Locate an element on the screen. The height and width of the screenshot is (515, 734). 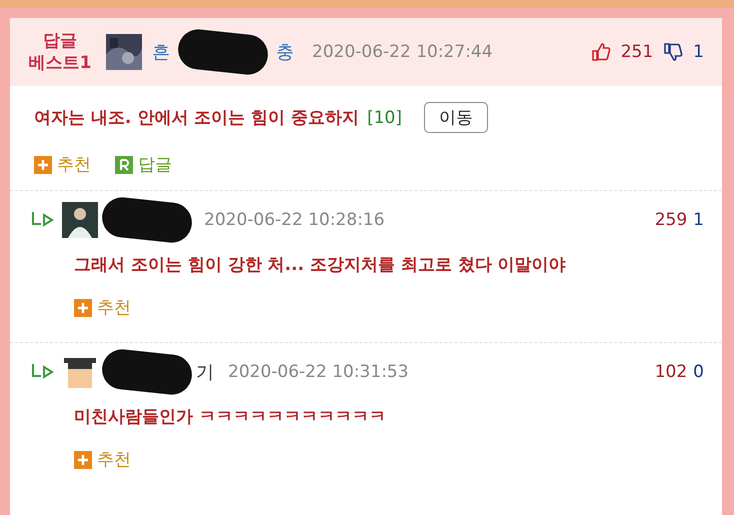
like-count: 102 is located at coordinates (671, 372).